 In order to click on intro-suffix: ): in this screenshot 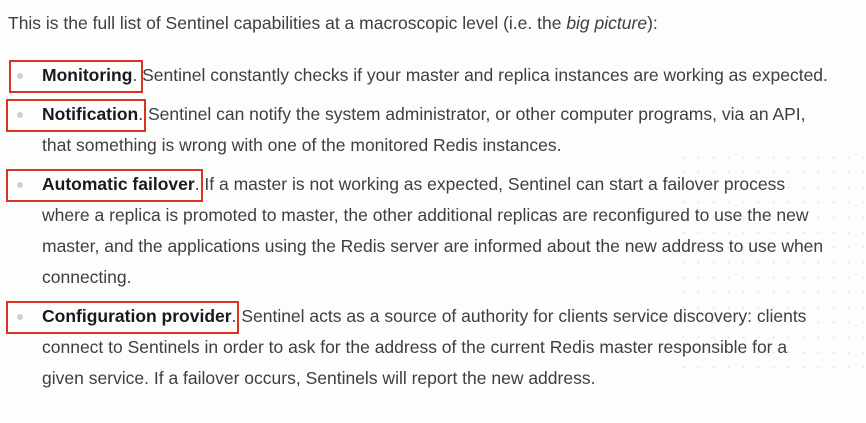, I will do `click(652, 23)`.